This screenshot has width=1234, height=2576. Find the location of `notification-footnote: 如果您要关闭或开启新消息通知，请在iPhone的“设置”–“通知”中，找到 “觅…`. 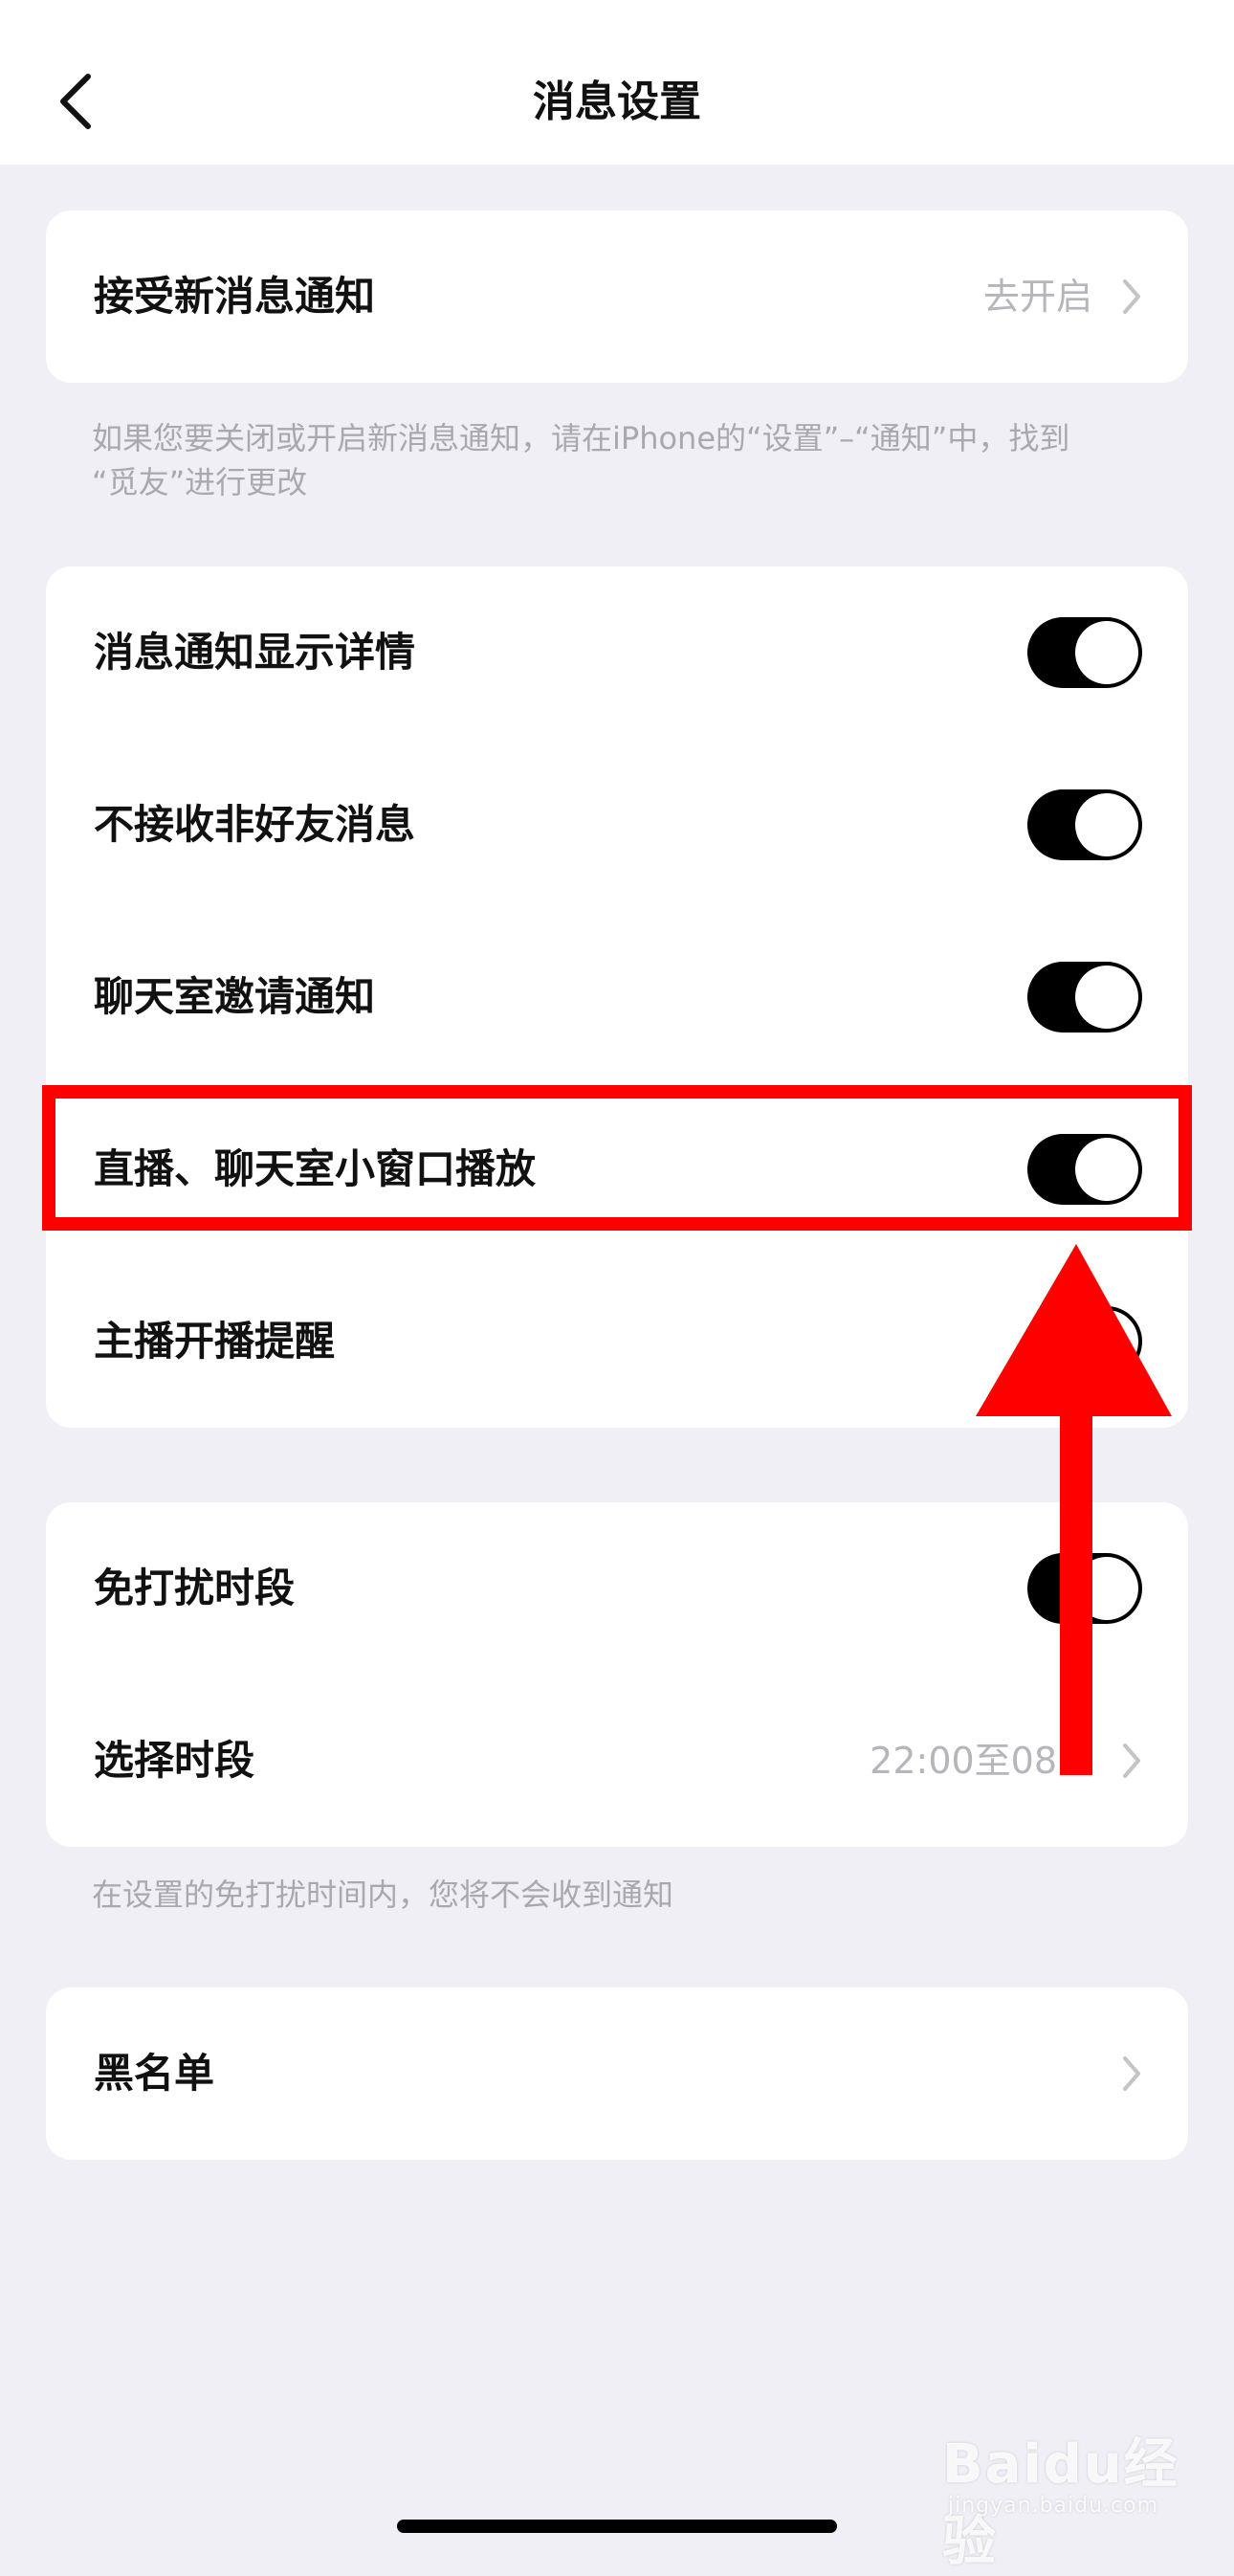

notification-footnote: 如果您要关闭或开启新消息通知，请在iPhone的“设置”–“通知”中，找到 “觅… is located at coordinates (580, 460).